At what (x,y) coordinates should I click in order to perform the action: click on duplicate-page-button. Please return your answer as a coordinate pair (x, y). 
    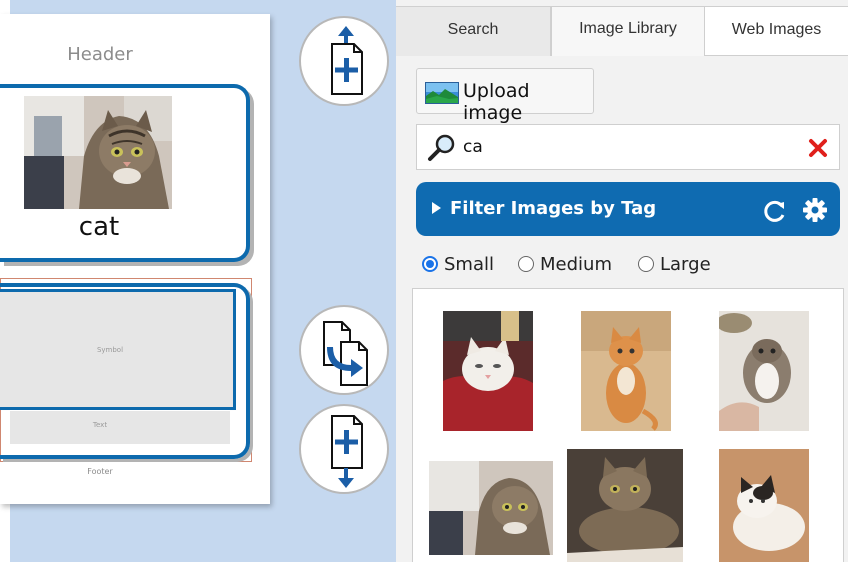
    Looking at the image, I should click on (344, 350).